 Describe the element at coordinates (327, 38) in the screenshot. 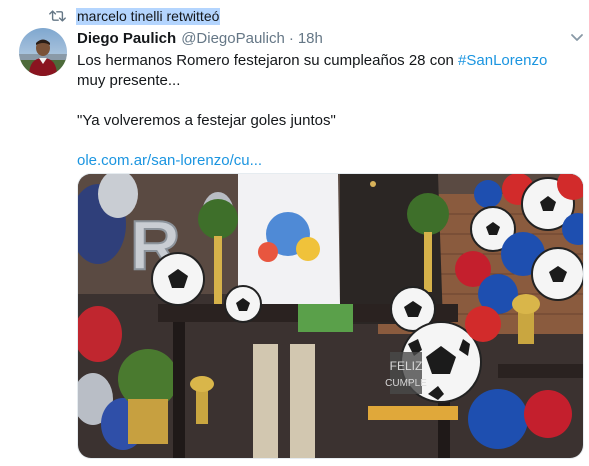

I see `tweet-header: Diego Paulich @DiegoPaulich · 18h` at that location.